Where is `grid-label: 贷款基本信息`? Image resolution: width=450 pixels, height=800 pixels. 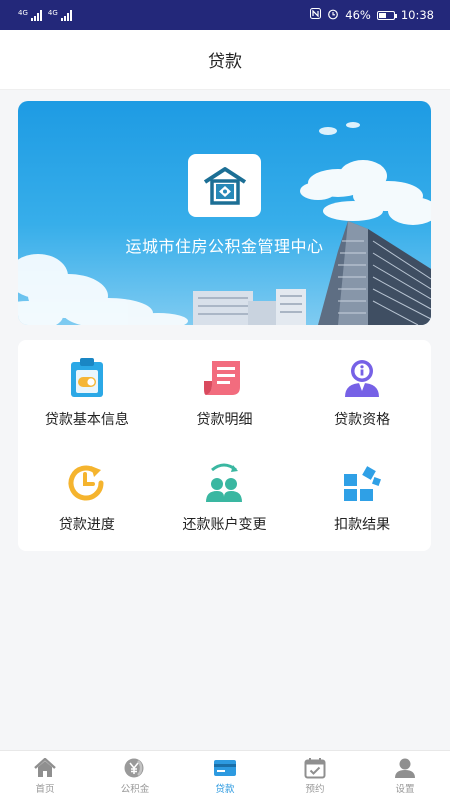 grid-label: 贷款基本信息 is located at coordinates (86, 419).